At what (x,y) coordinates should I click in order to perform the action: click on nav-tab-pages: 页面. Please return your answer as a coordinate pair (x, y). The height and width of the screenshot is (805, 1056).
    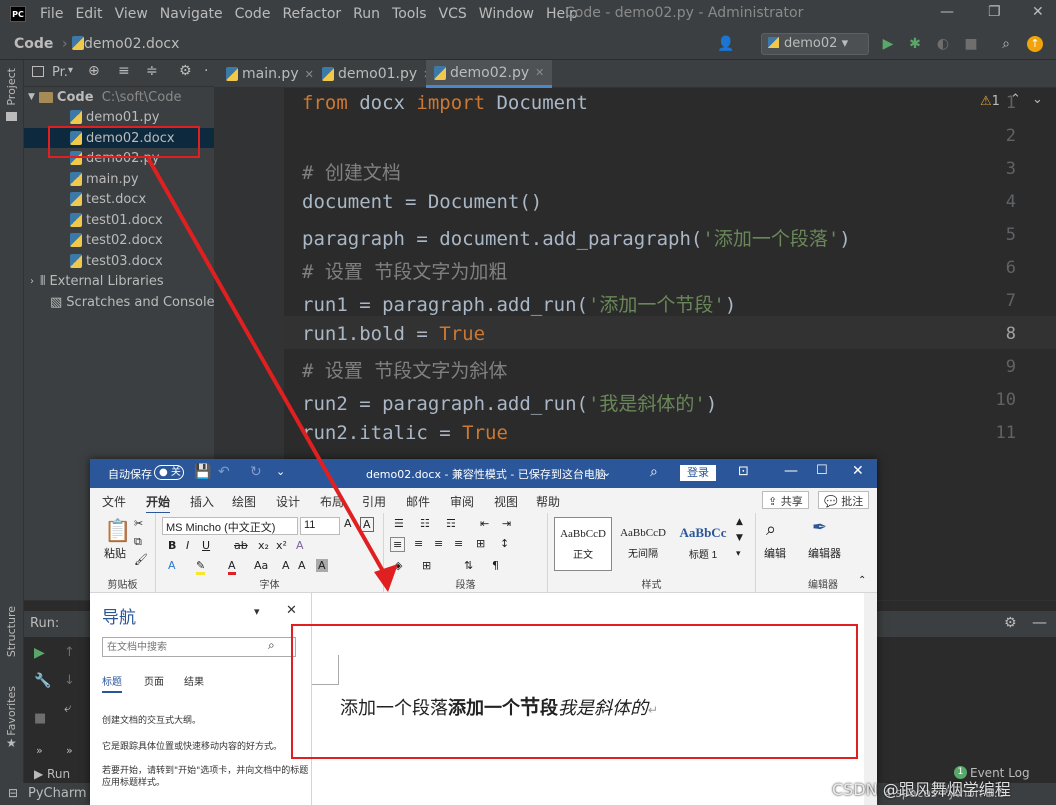
    Looking at the image, I should click on (154, 680).